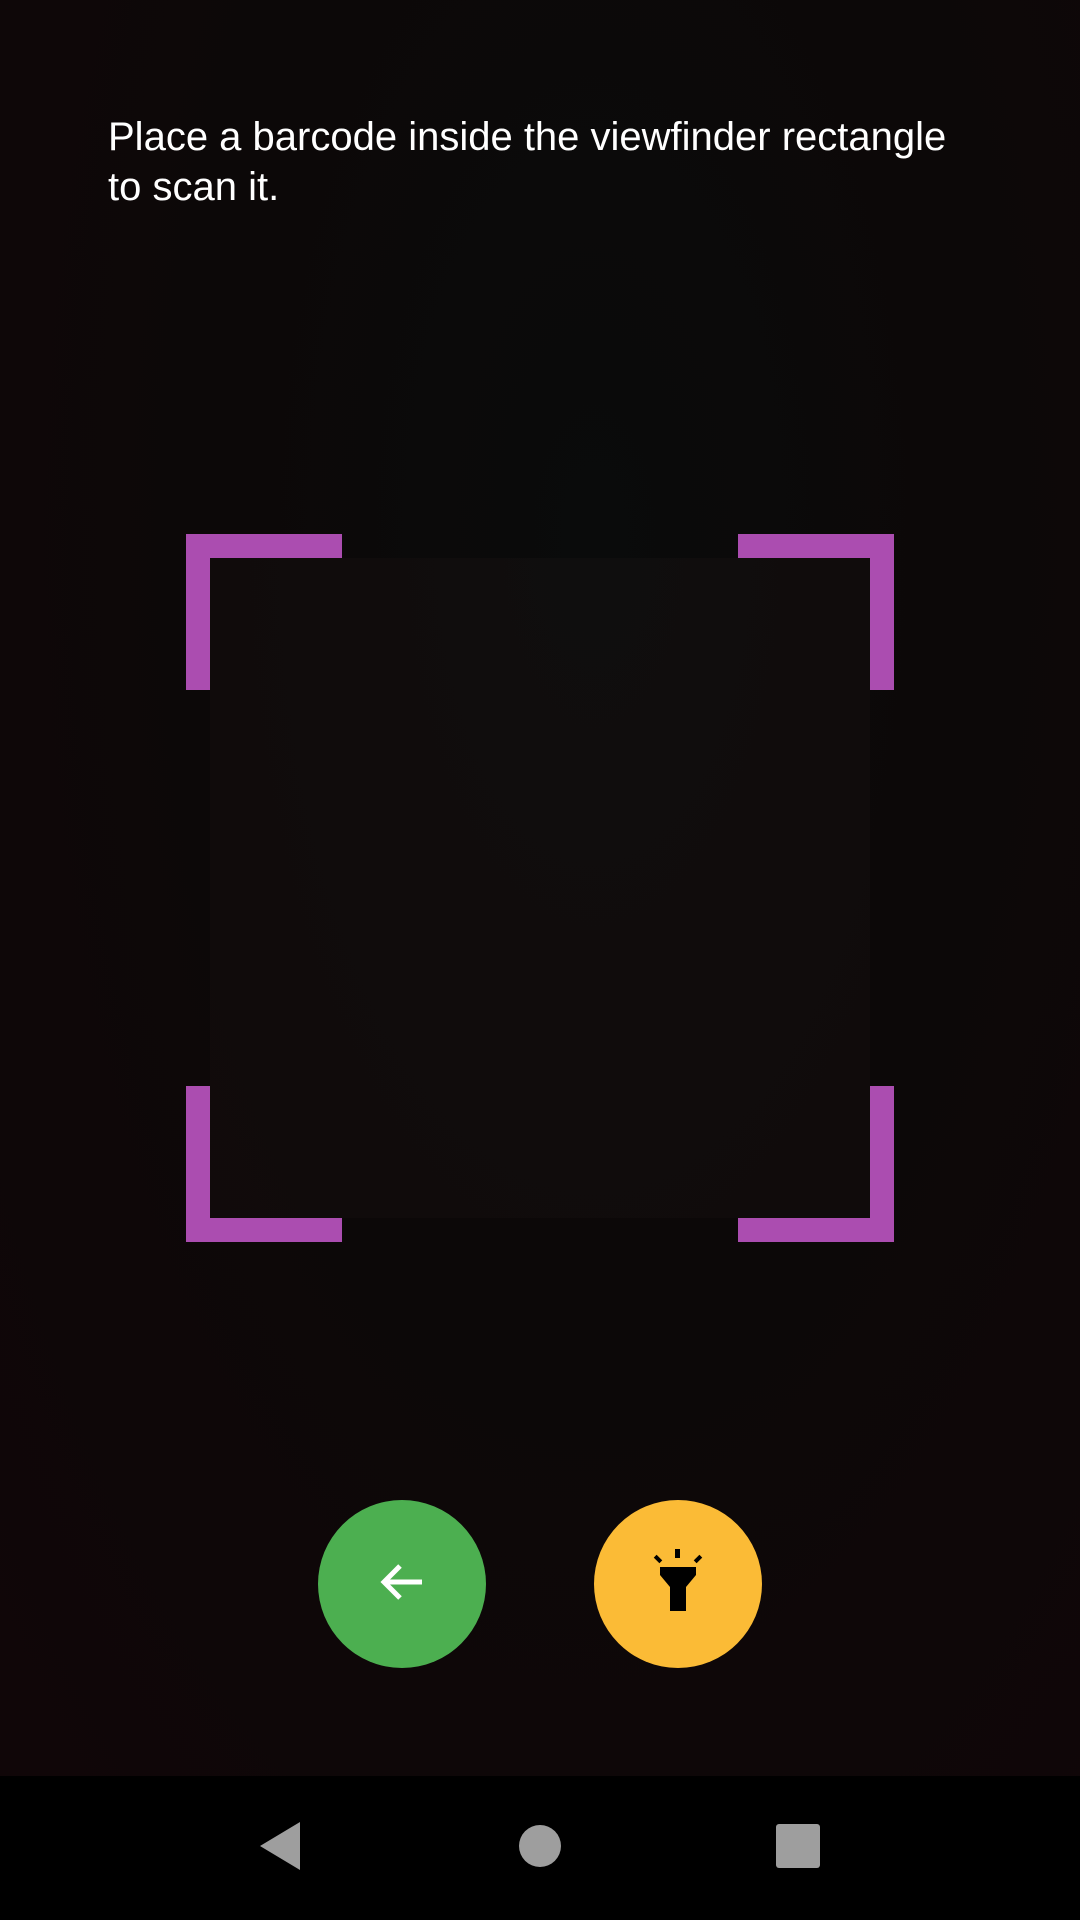 Image resolution: width=1080 pixels, height=1920 pixels. I want to click on nav-recents-square-icon, so click(798, 1848).